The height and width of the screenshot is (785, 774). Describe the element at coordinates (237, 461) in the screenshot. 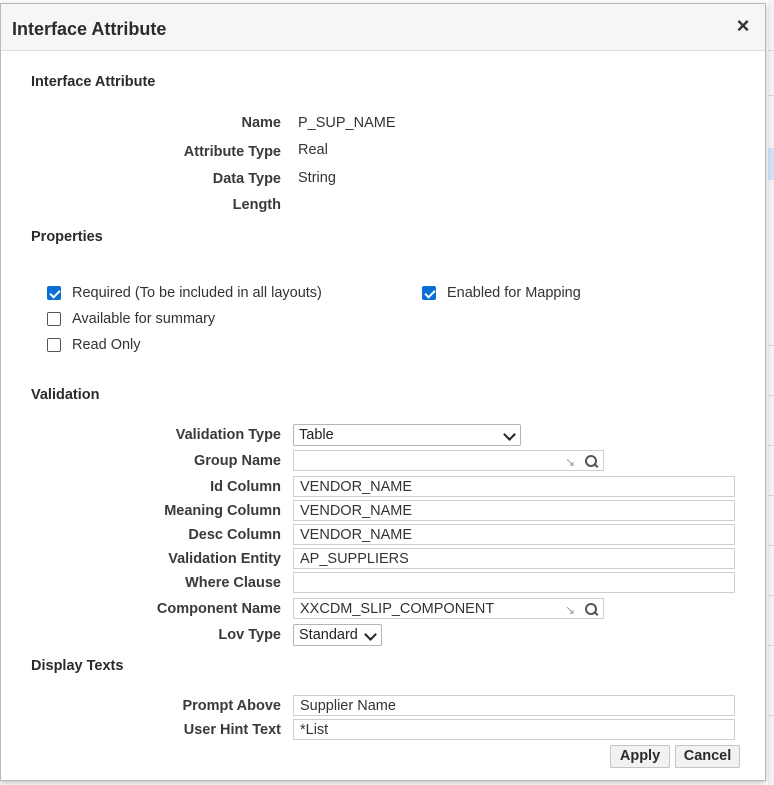

I see `group-name-label: Group Name` at that location.